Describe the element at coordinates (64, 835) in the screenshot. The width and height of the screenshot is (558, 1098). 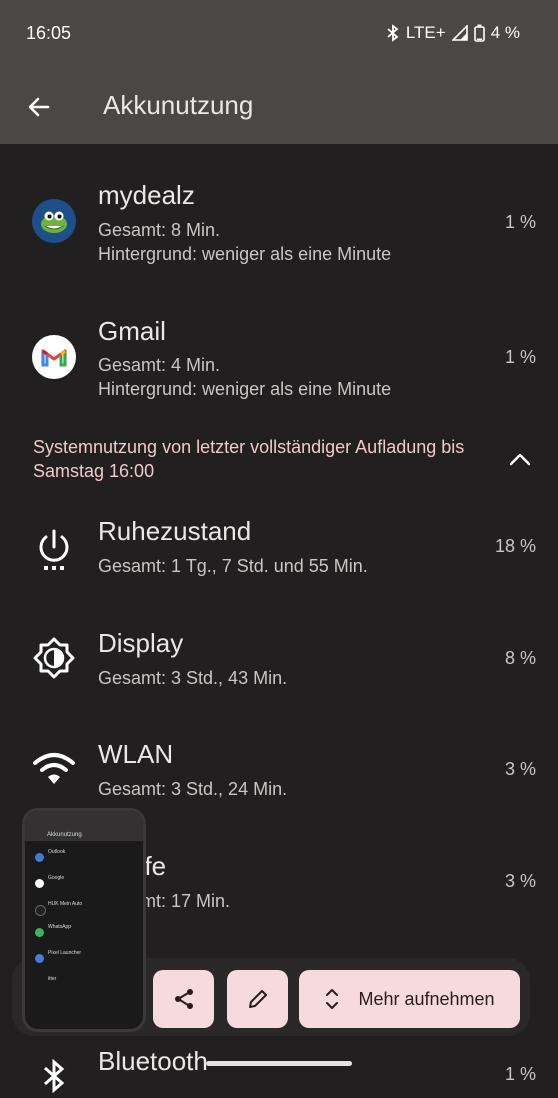
I see `thumbnail-title: Akkunutzung` at that location.